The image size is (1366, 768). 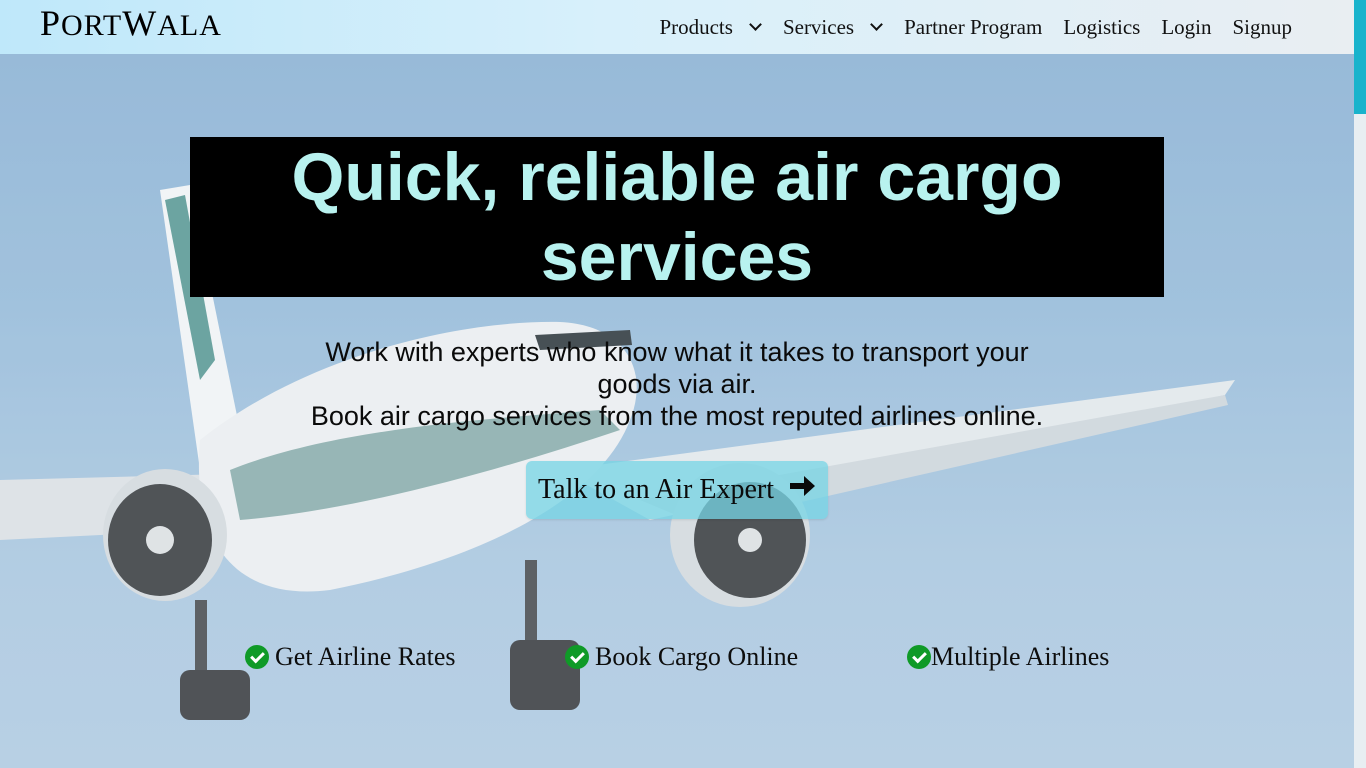 What do you see at coordinates (140, 23) in the screenshot?
I see `logo-letter-w: W` at bounding box center [140, 23].